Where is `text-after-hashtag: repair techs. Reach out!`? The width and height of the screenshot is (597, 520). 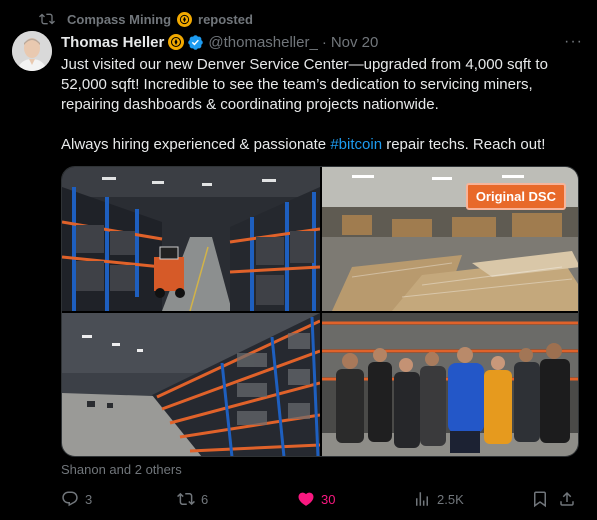 text-after-hashtag: repair techs. Reach out! is located at coordinates (464, 144).